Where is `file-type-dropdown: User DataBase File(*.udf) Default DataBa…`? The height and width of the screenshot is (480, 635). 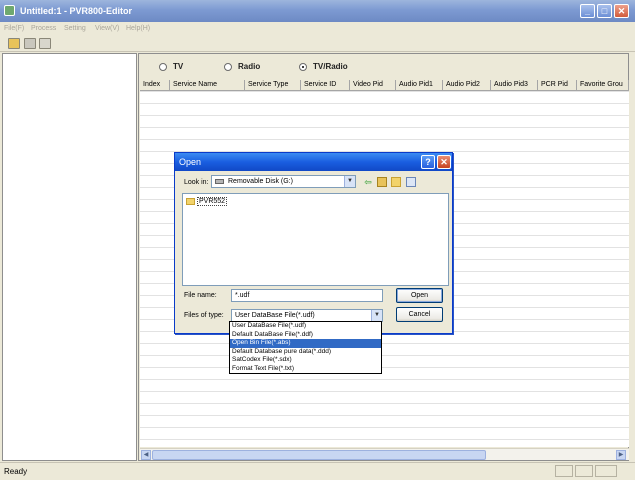
file-type-dropdown: User DataBase File(*.udf) Default DataBa… is located at coordinates (305, 347).